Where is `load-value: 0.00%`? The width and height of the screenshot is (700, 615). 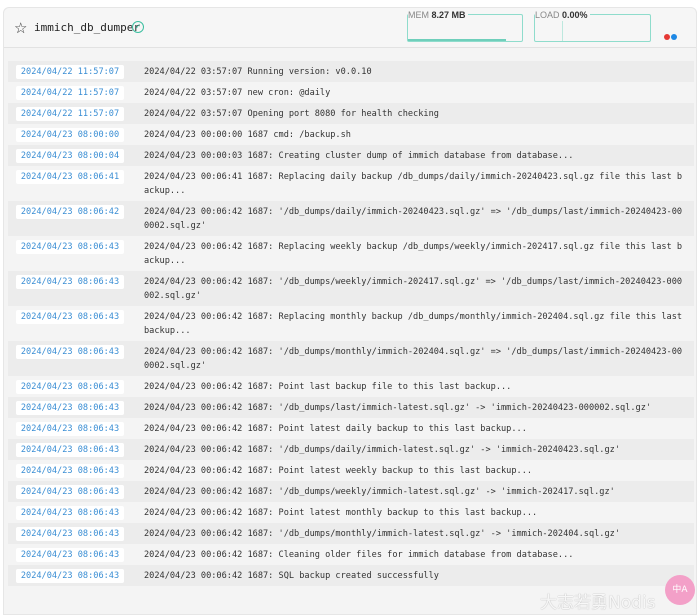 load-value: 0.00% is located at coordinates (575, 15).